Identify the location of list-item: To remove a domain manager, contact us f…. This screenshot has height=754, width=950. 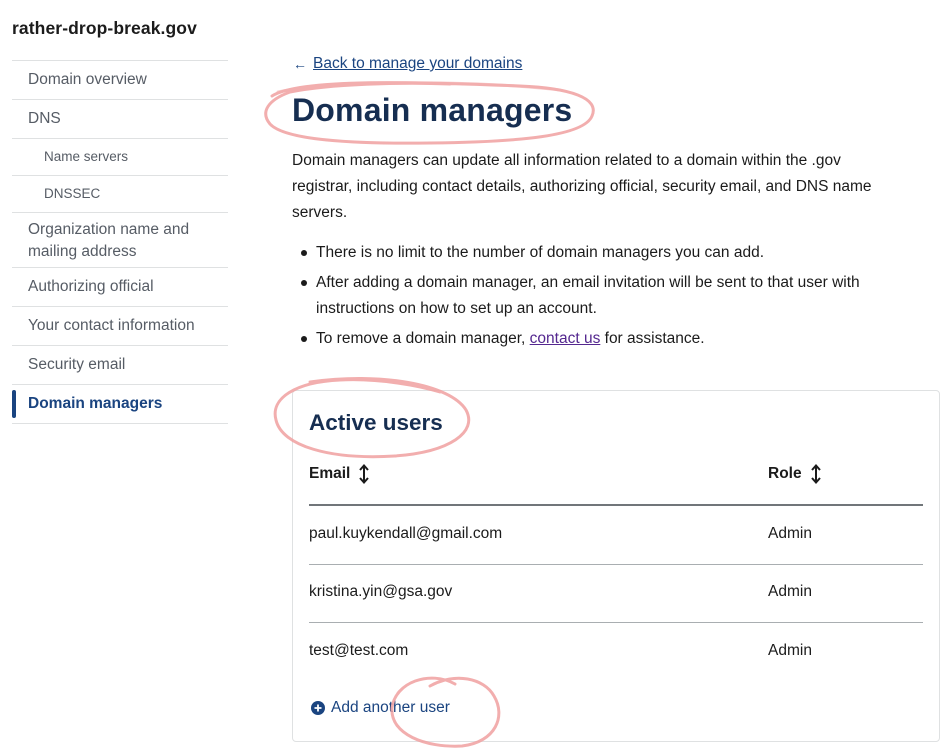
(600, 339).